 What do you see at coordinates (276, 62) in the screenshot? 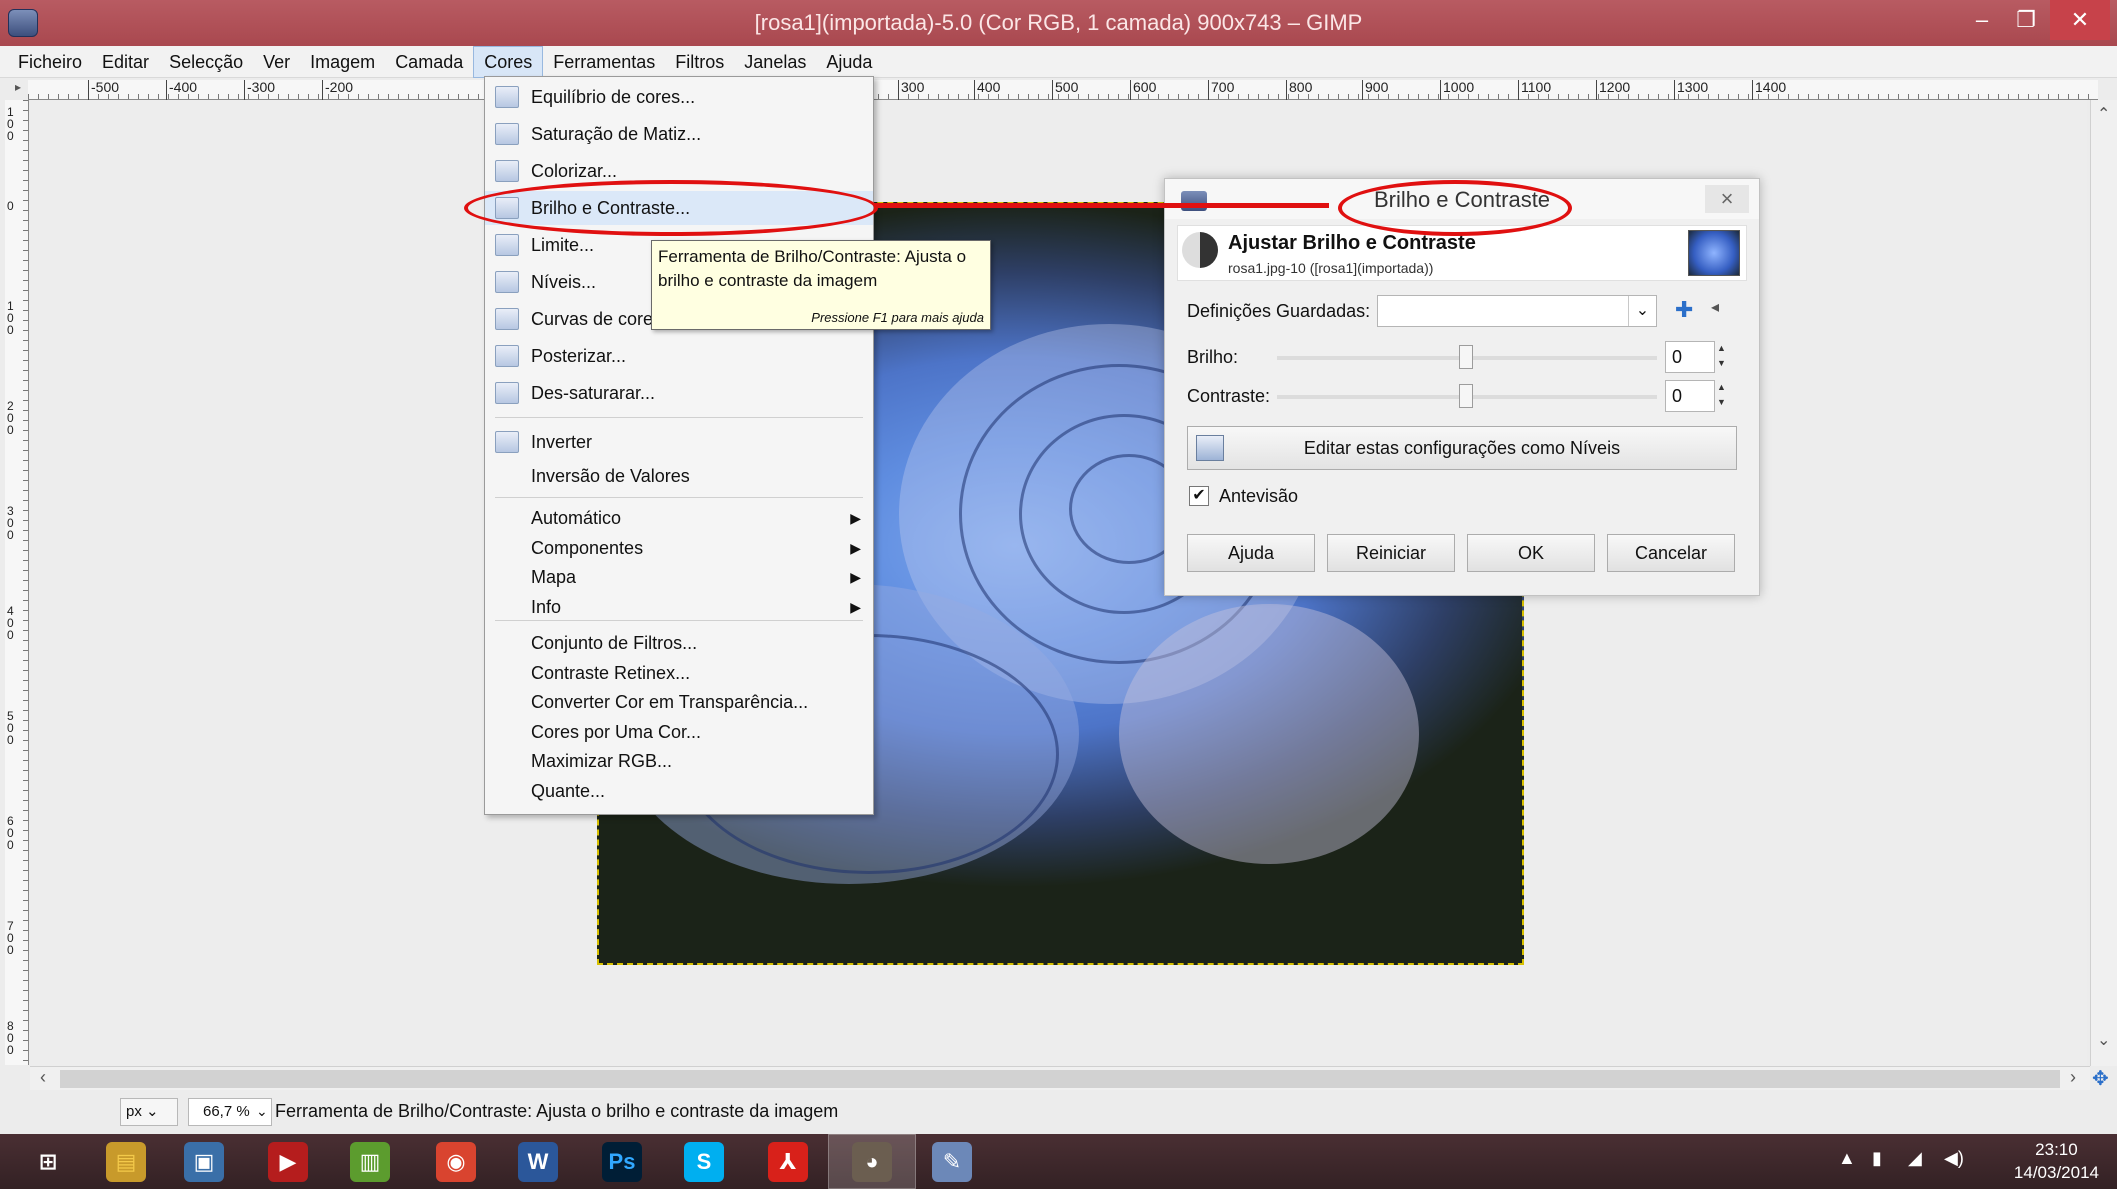
I see `menu-ver: Ver` at bounding box center [276, 62].